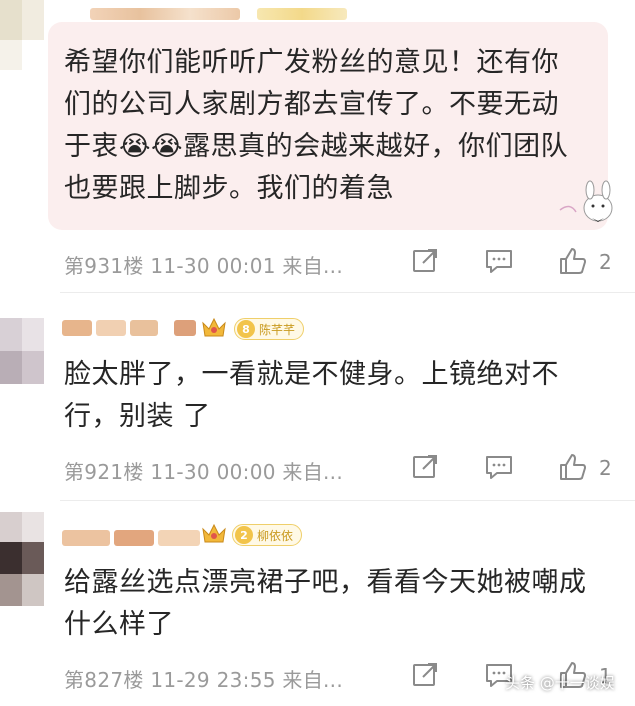  What do you see at coordinates (119, 624) in the screenshot?
I see `comment-line: 什么样了` at bounding box center [119, 624].